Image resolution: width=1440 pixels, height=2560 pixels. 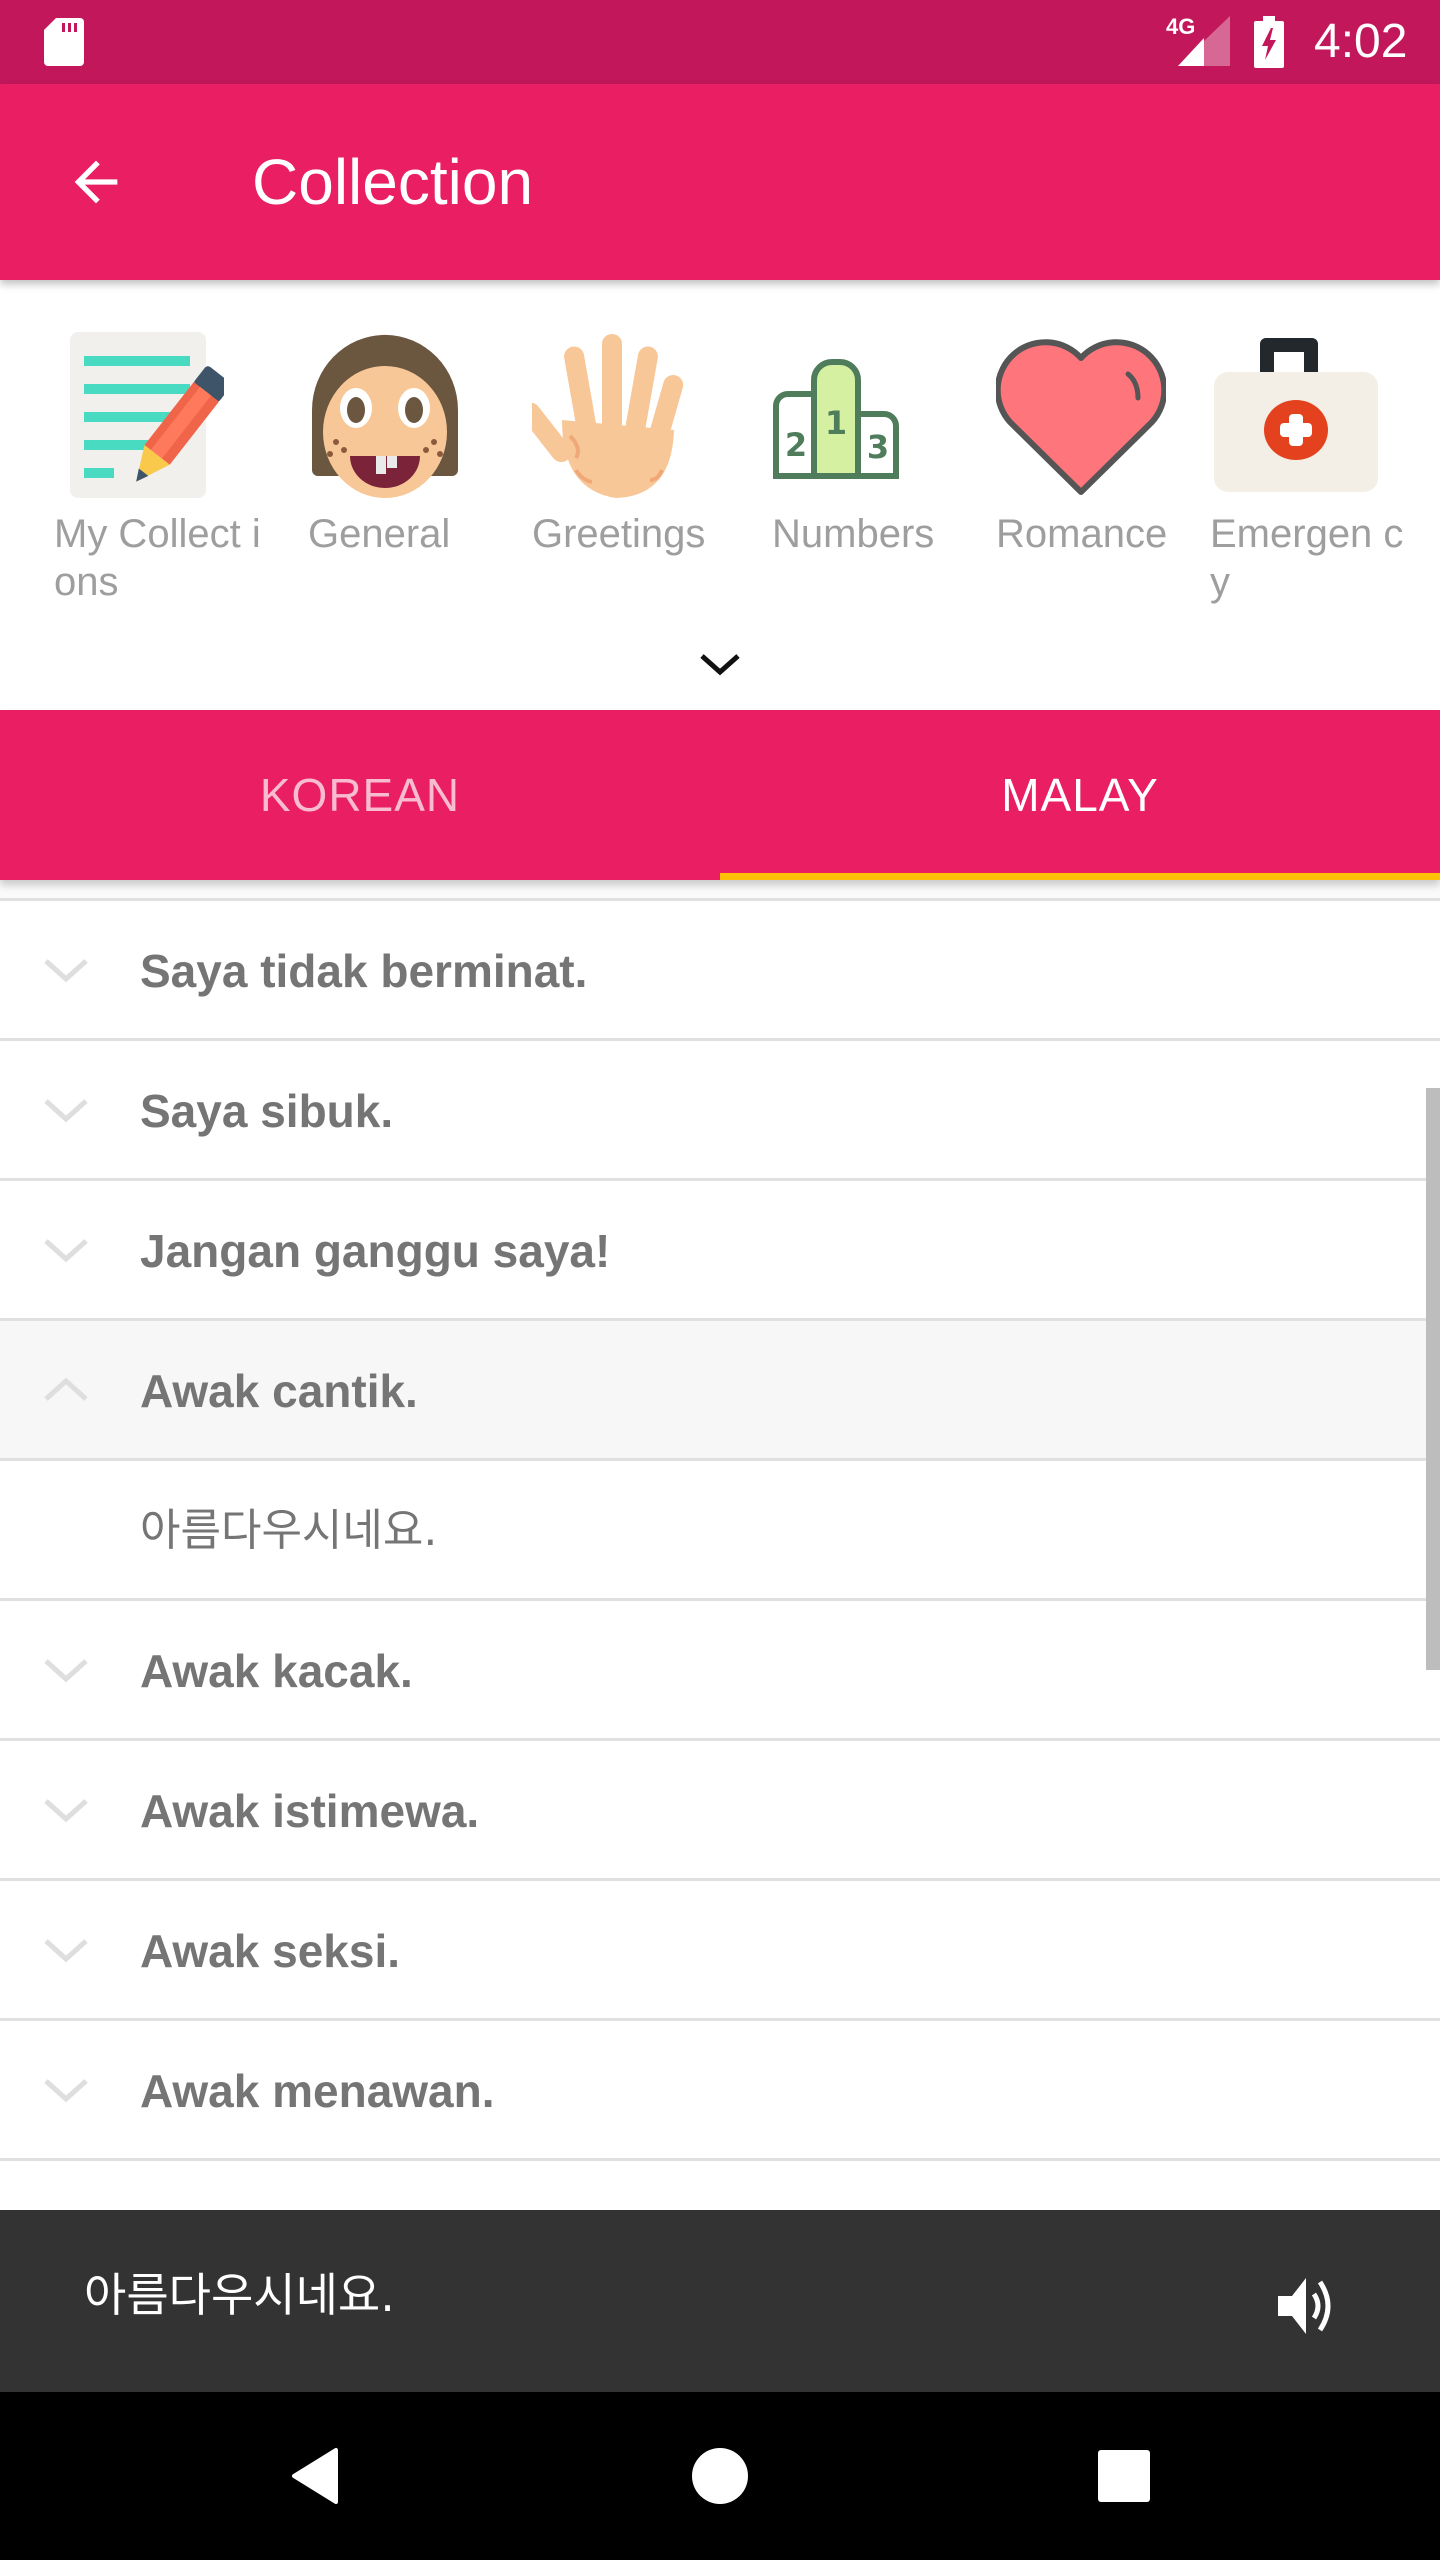 I want to click on phrase-text: Awak kacak., so click(x=276, y=1671).